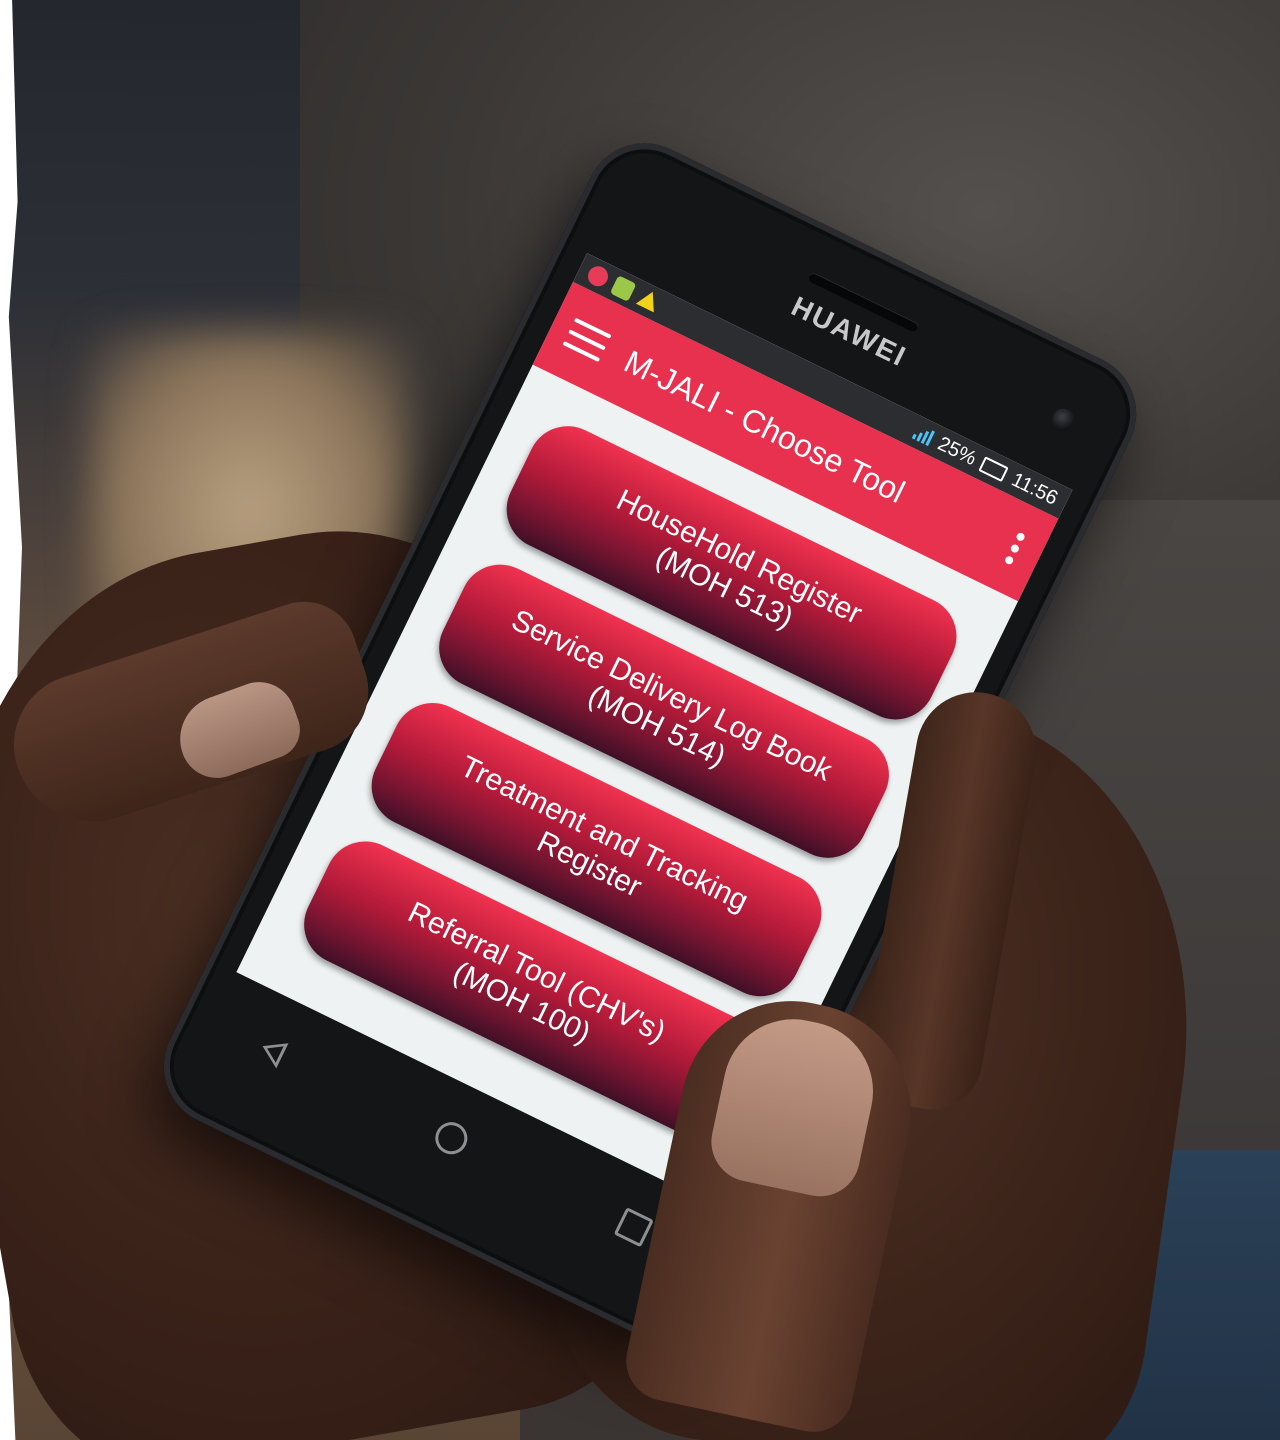 Image resolution: width=1280 pixels, height=1440 pixels. Describe the element at coordinates (272, 1051) in the screenshot. I see `back-triangle-icon` at that location.